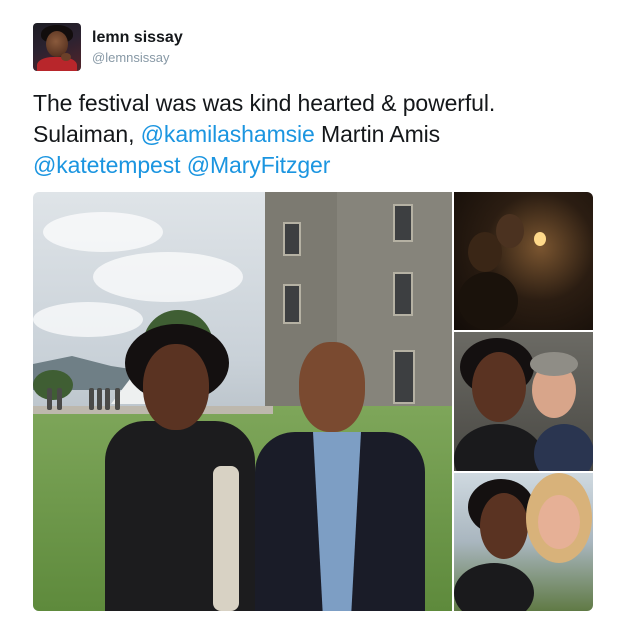 The image size is (629, 634). I want to click on tweet-header: lemn sissay @lemnsissay, so click(108, 47).